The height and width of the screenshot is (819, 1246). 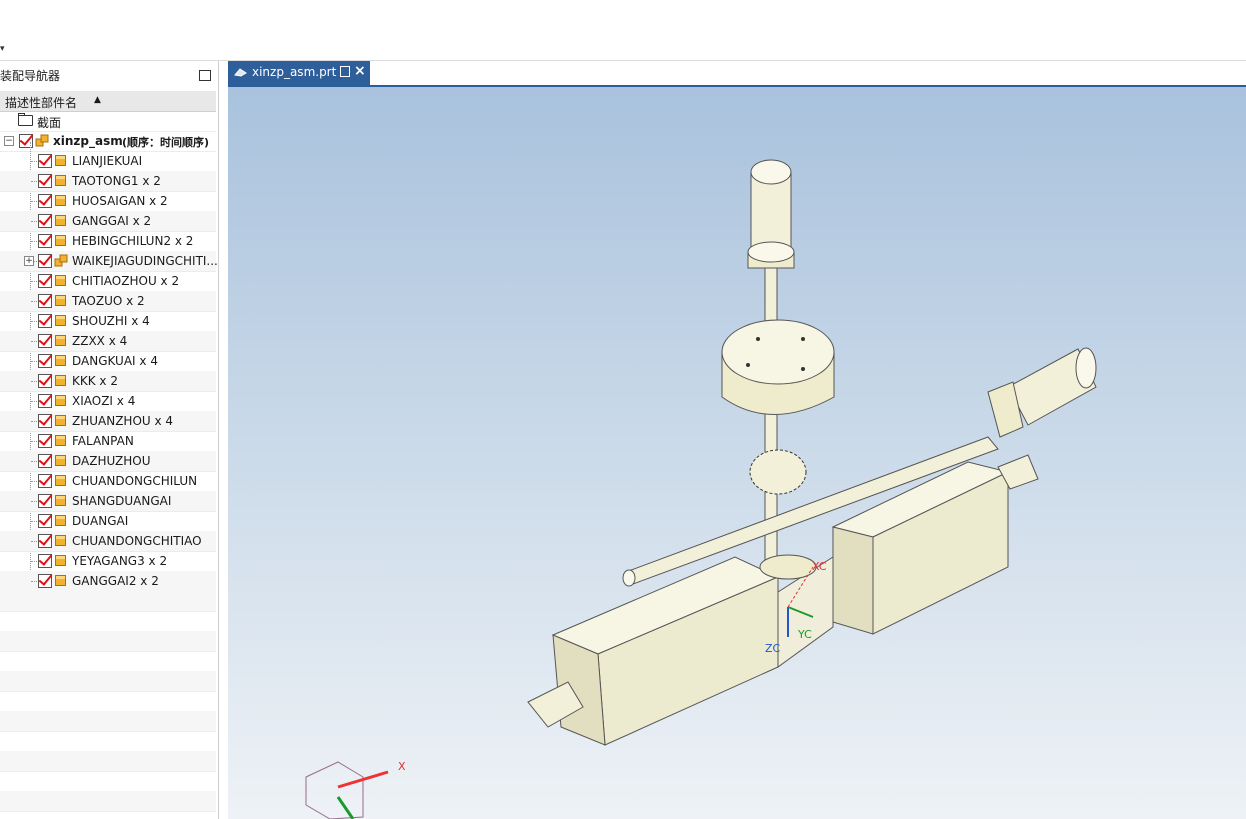 I want to click on root-order-label: (顺序：时间顺序), so click(x=166, y=142).